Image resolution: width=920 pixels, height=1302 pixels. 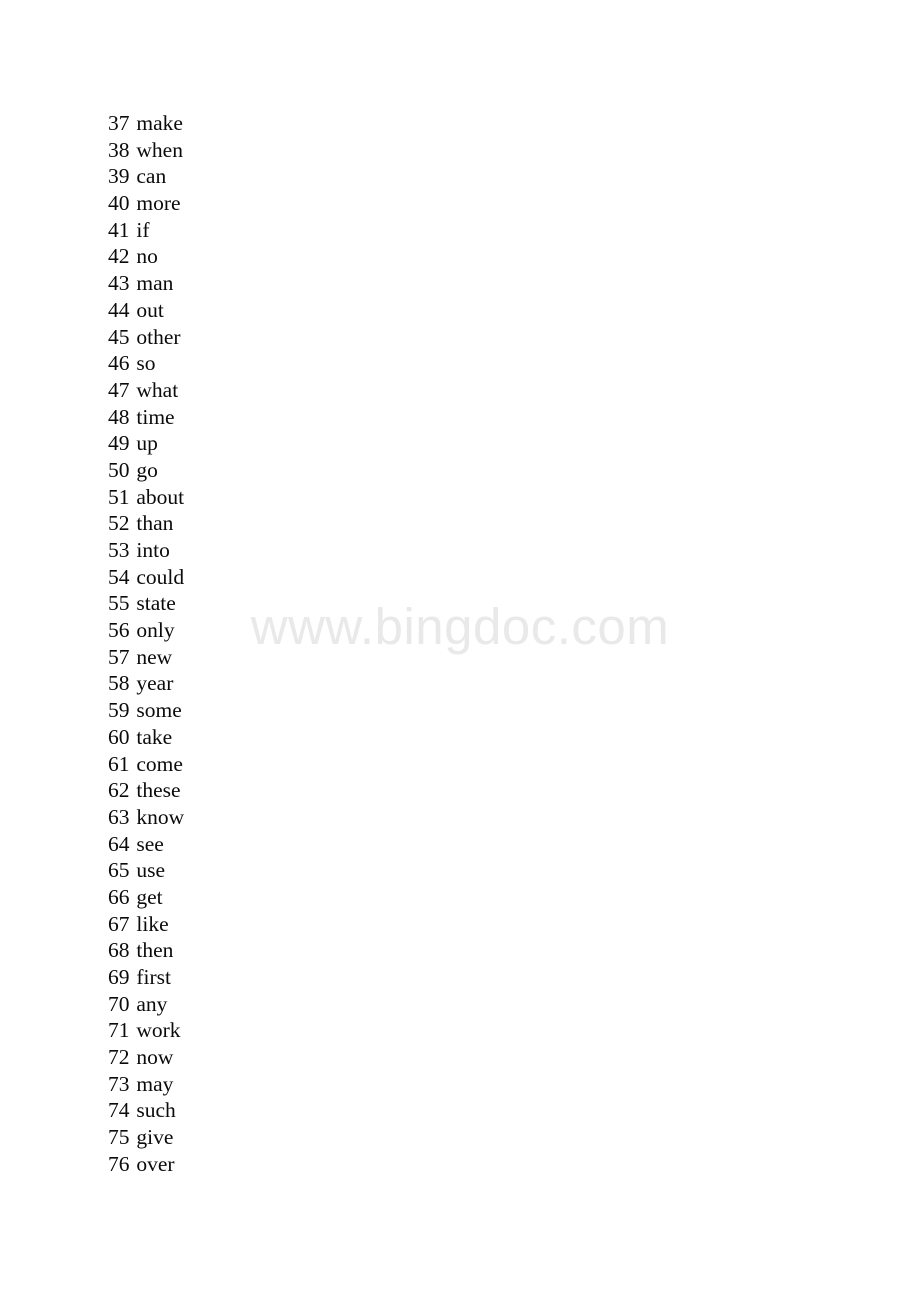 I want to click on list-item: 75 give, so click(x=458, y=1137).